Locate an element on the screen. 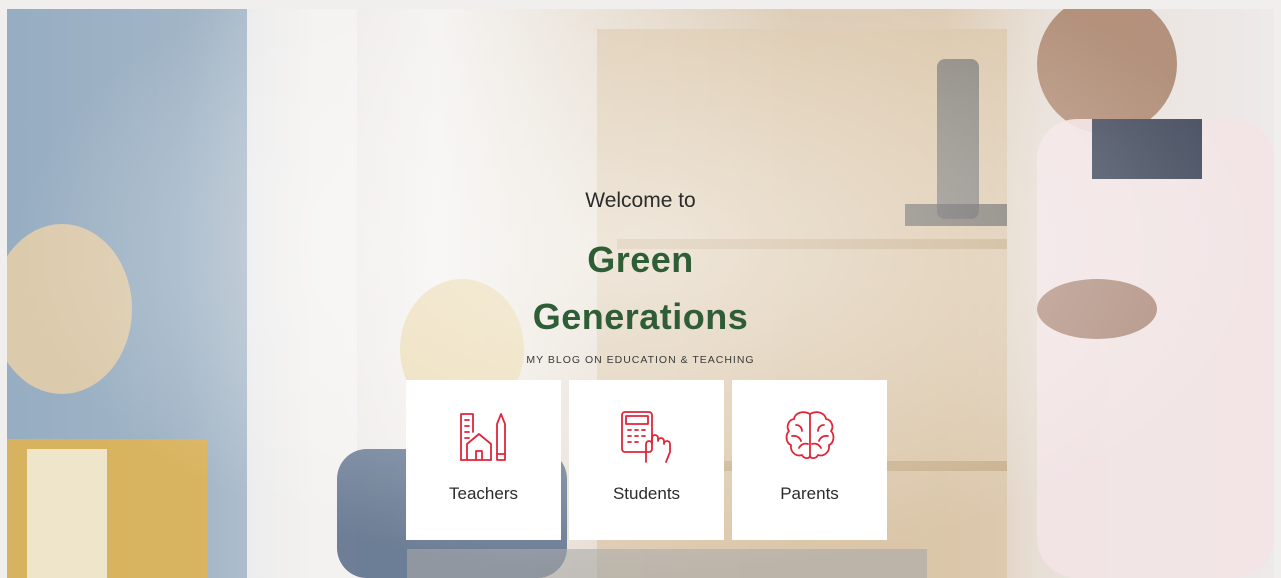  students-label: Students is located at coordinates (646, 493).